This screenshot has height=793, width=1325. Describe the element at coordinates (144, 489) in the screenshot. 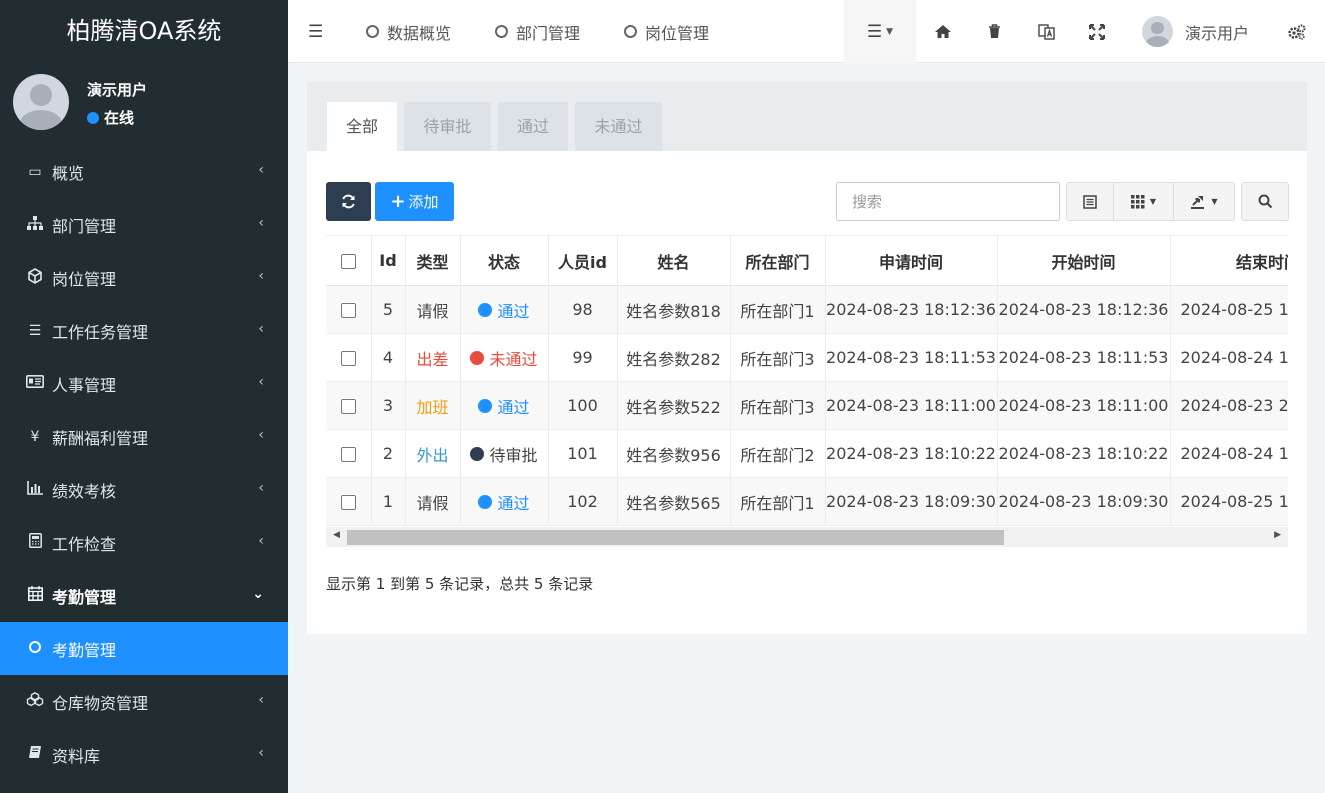

I see `sidebar-item-performance: 绩效考核 ‹` at that location.